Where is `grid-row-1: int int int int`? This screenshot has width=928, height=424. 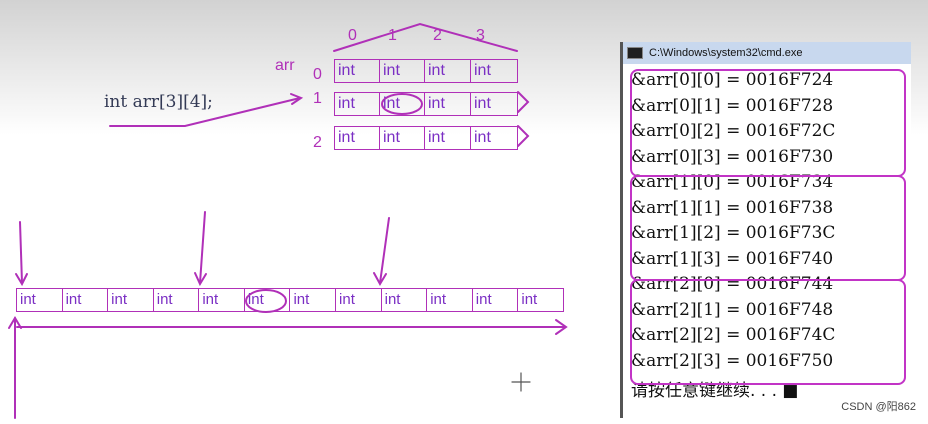
grid-row-1: int int int int is located at coordinates (426, 104).